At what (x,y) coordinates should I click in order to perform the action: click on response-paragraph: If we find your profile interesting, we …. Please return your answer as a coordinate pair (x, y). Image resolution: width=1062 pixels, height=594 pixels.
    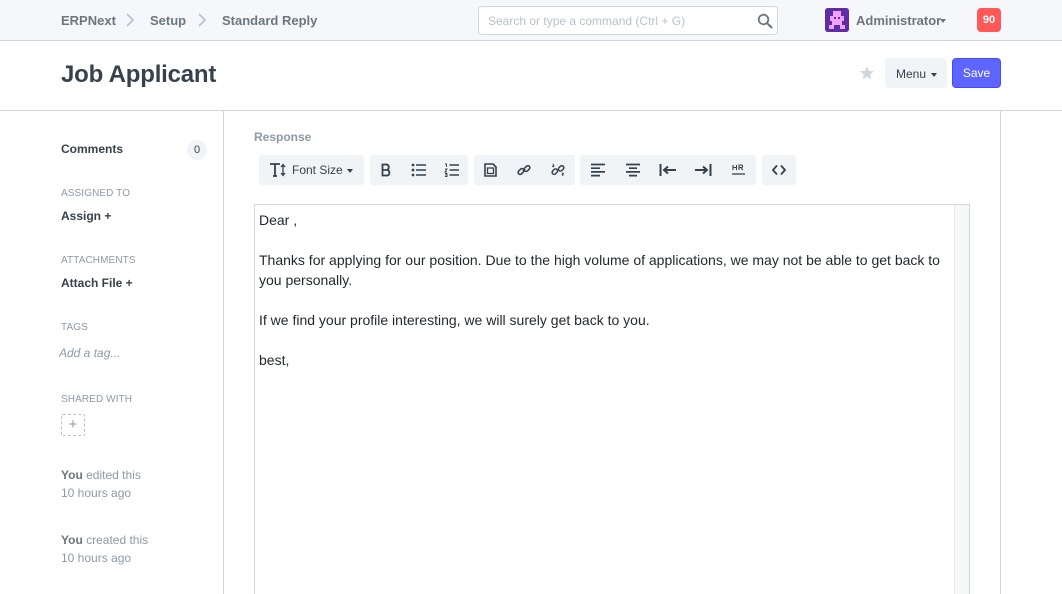
    Looking at the image, I should click on (454, 320).